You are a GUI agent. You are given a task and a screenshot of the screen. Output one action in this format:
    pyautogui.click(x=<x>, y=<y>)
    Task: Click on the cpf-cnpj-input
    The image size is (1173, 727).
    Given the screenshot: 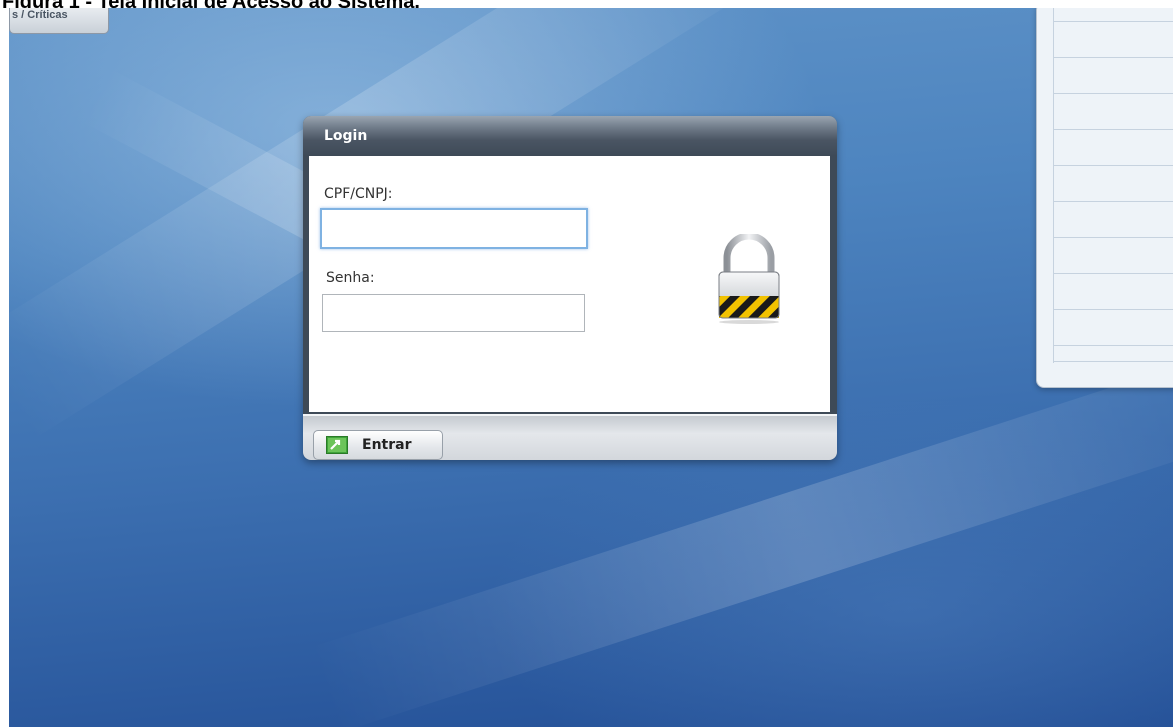 What is the action you would take?
    pyautogui.click(x=454, y=228)
    